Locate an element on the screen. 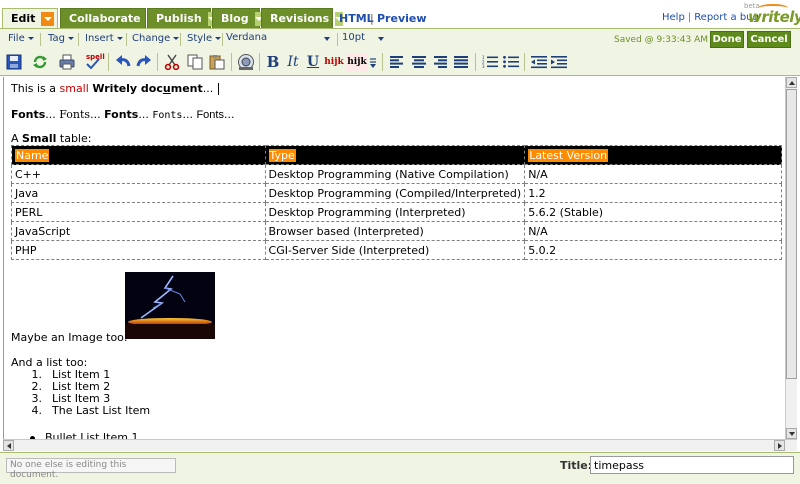  table-caption-bold: Small is located at coordinates (39, 138).